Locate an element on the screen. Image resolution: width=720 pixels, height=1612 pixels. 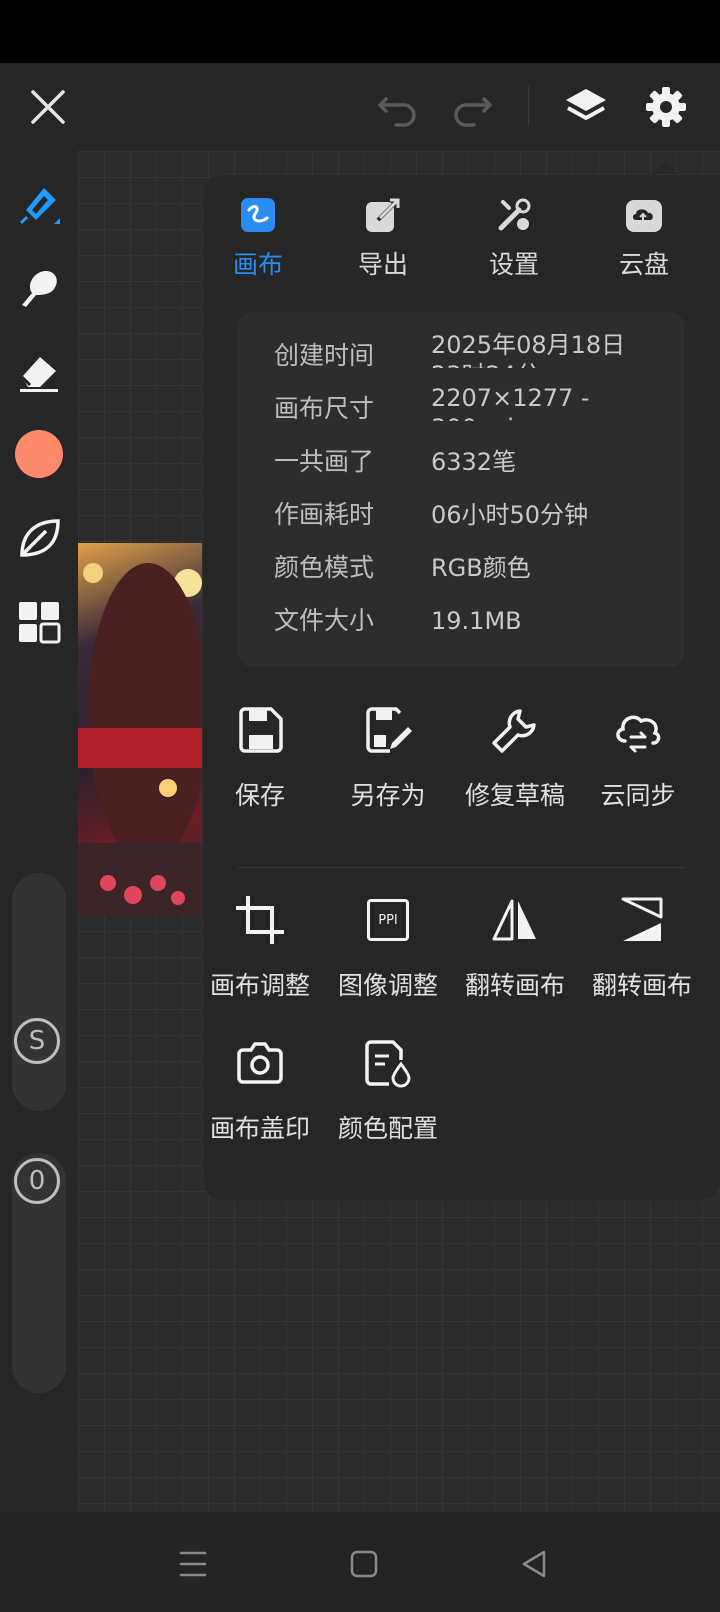
ppi-icon: PPI is located at coordinates (388, 920).